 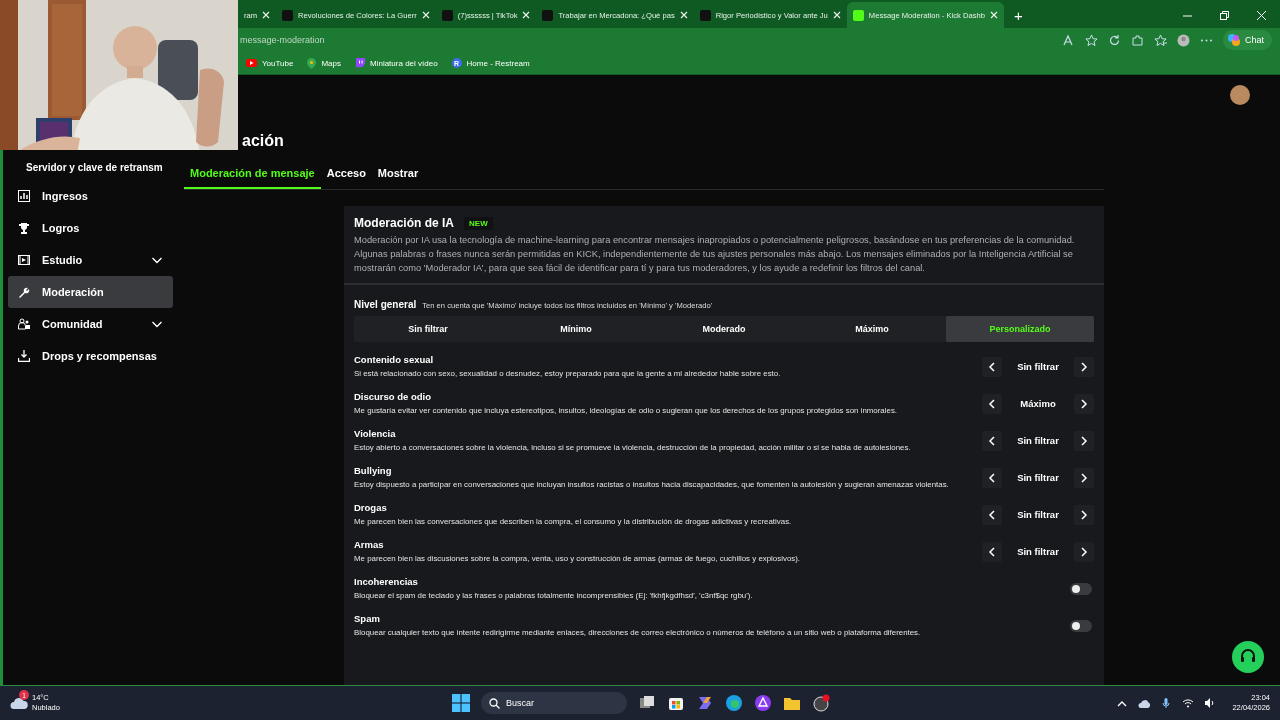 What do you see at coordinates (821, 703) in the screenshot?
I see `recording-app-icon` at bounding box center [821, 703].